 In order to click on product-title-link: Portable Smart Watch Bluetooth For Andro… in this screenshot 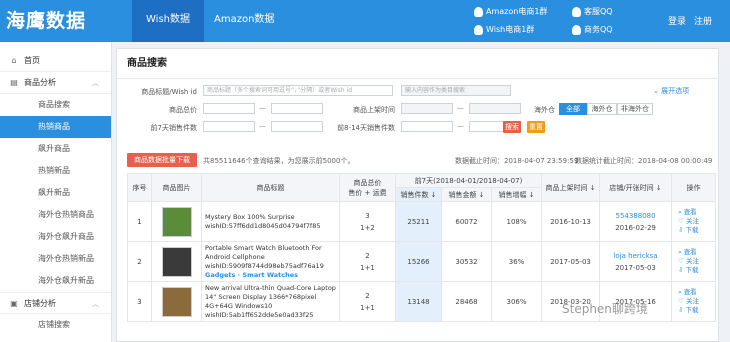, I will do `click(272, 253)`.